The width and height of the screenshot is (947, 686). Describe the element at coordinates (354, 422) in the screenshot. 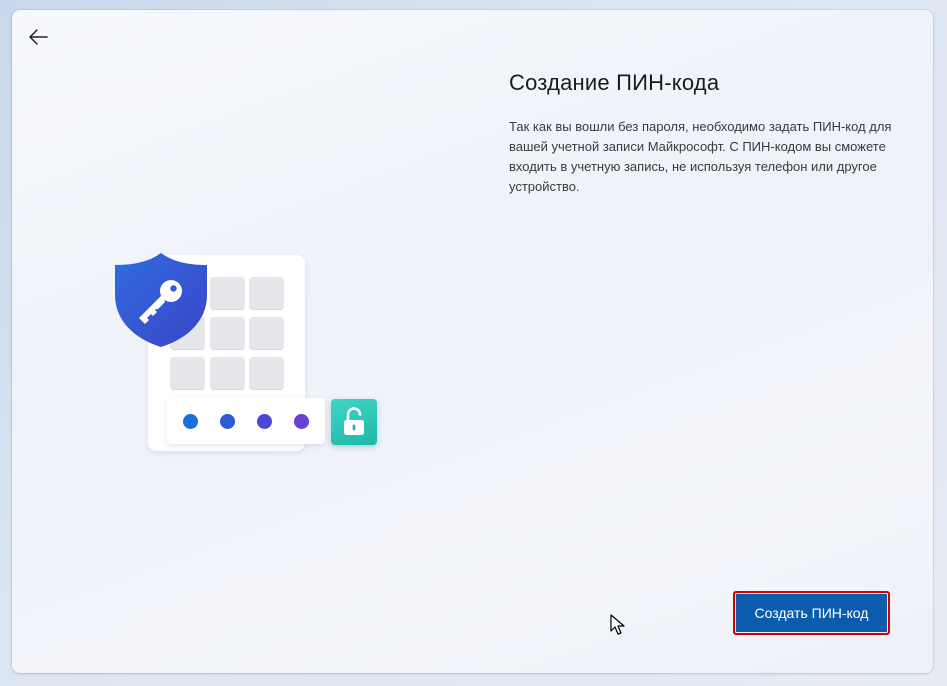

I see `unlock-icon` at that location.